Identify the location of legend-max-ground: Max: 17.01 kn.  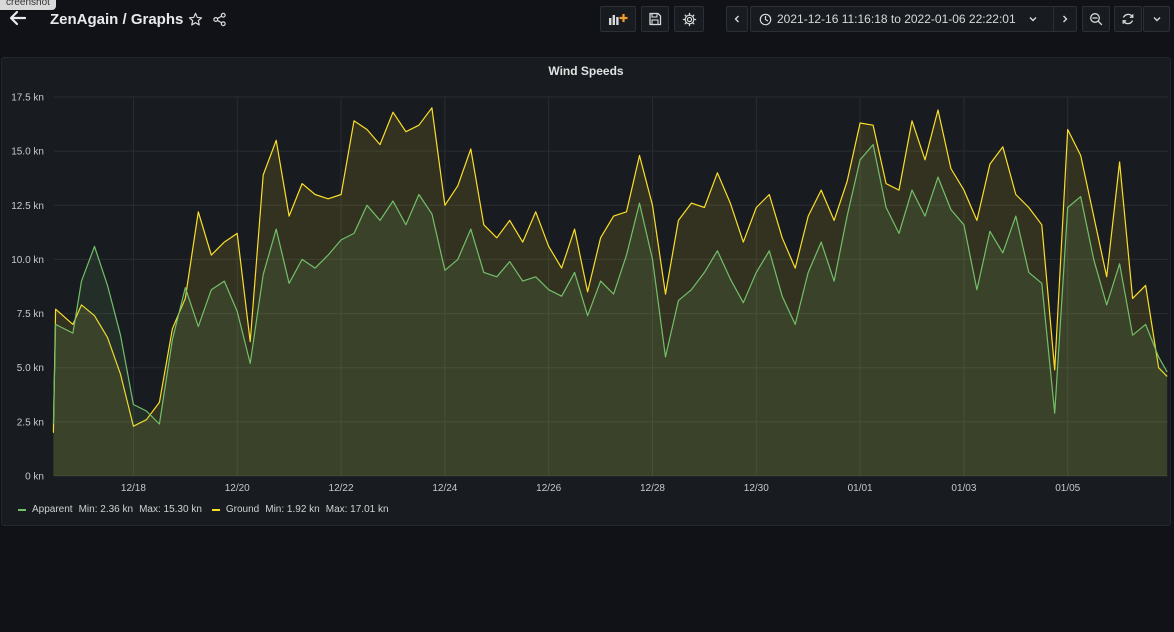
(357, 509).